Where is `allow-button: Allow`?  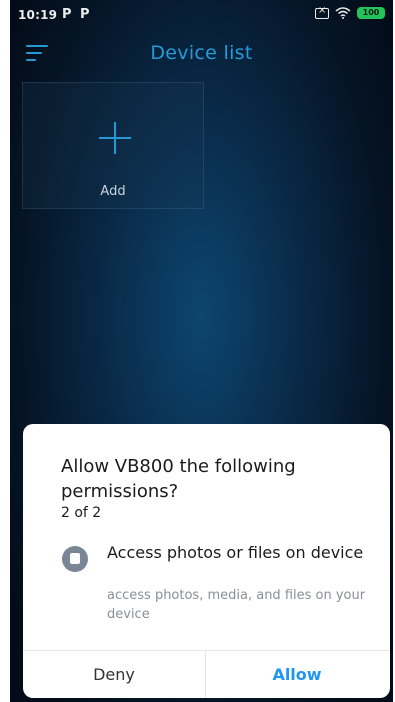 allow-button: Allow is located at coordinates (297, 674).